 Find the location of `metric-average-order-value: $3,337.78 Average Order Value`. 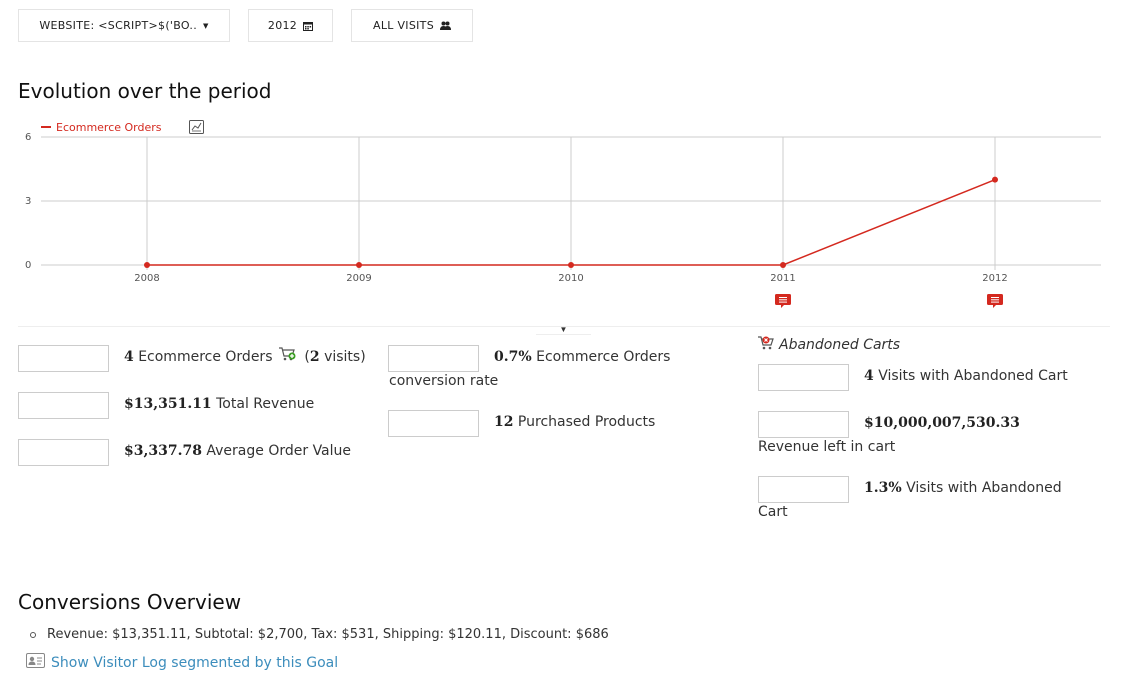

metric-average-order-value: $3,337.78 Average Order Value is located at coordinates (237, 451).